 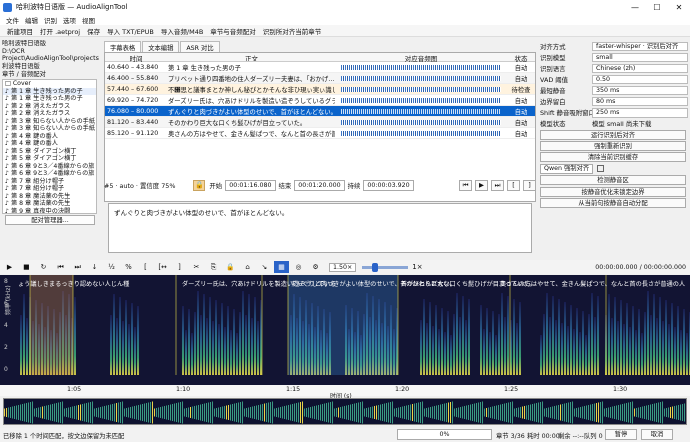 What do you see at coordinates (465, 185) in the screenshot?
I see `prev-segment-button: ⏮` at bounding box center [465, 185].